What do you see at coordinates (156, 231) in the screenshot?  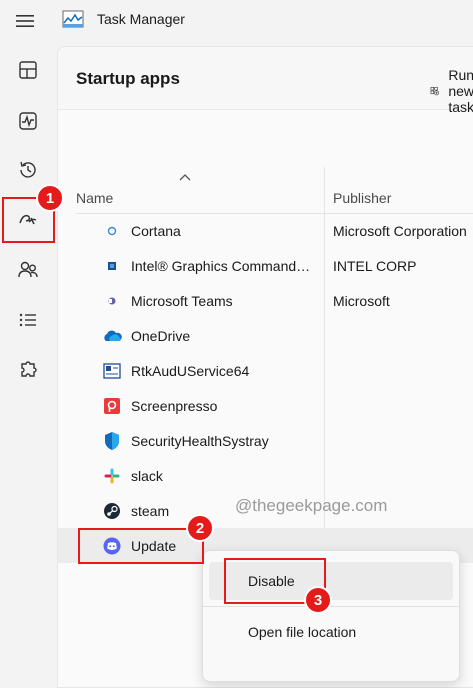 I see `row-name: Cortana` at bounding box center [156, 231].